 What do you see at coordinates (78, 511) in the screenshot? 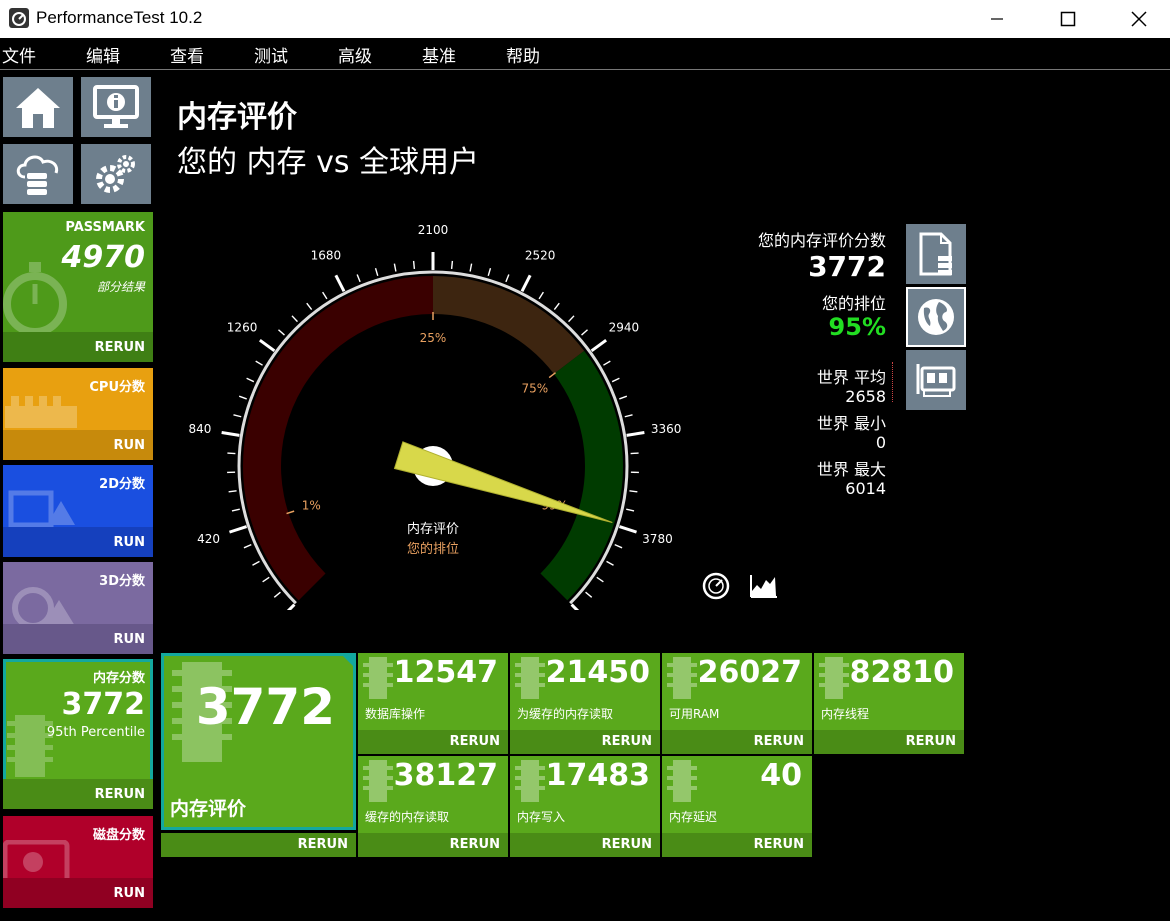
I see `2d-tile: 2D分数 RUN` at bounding box center [78, 511].